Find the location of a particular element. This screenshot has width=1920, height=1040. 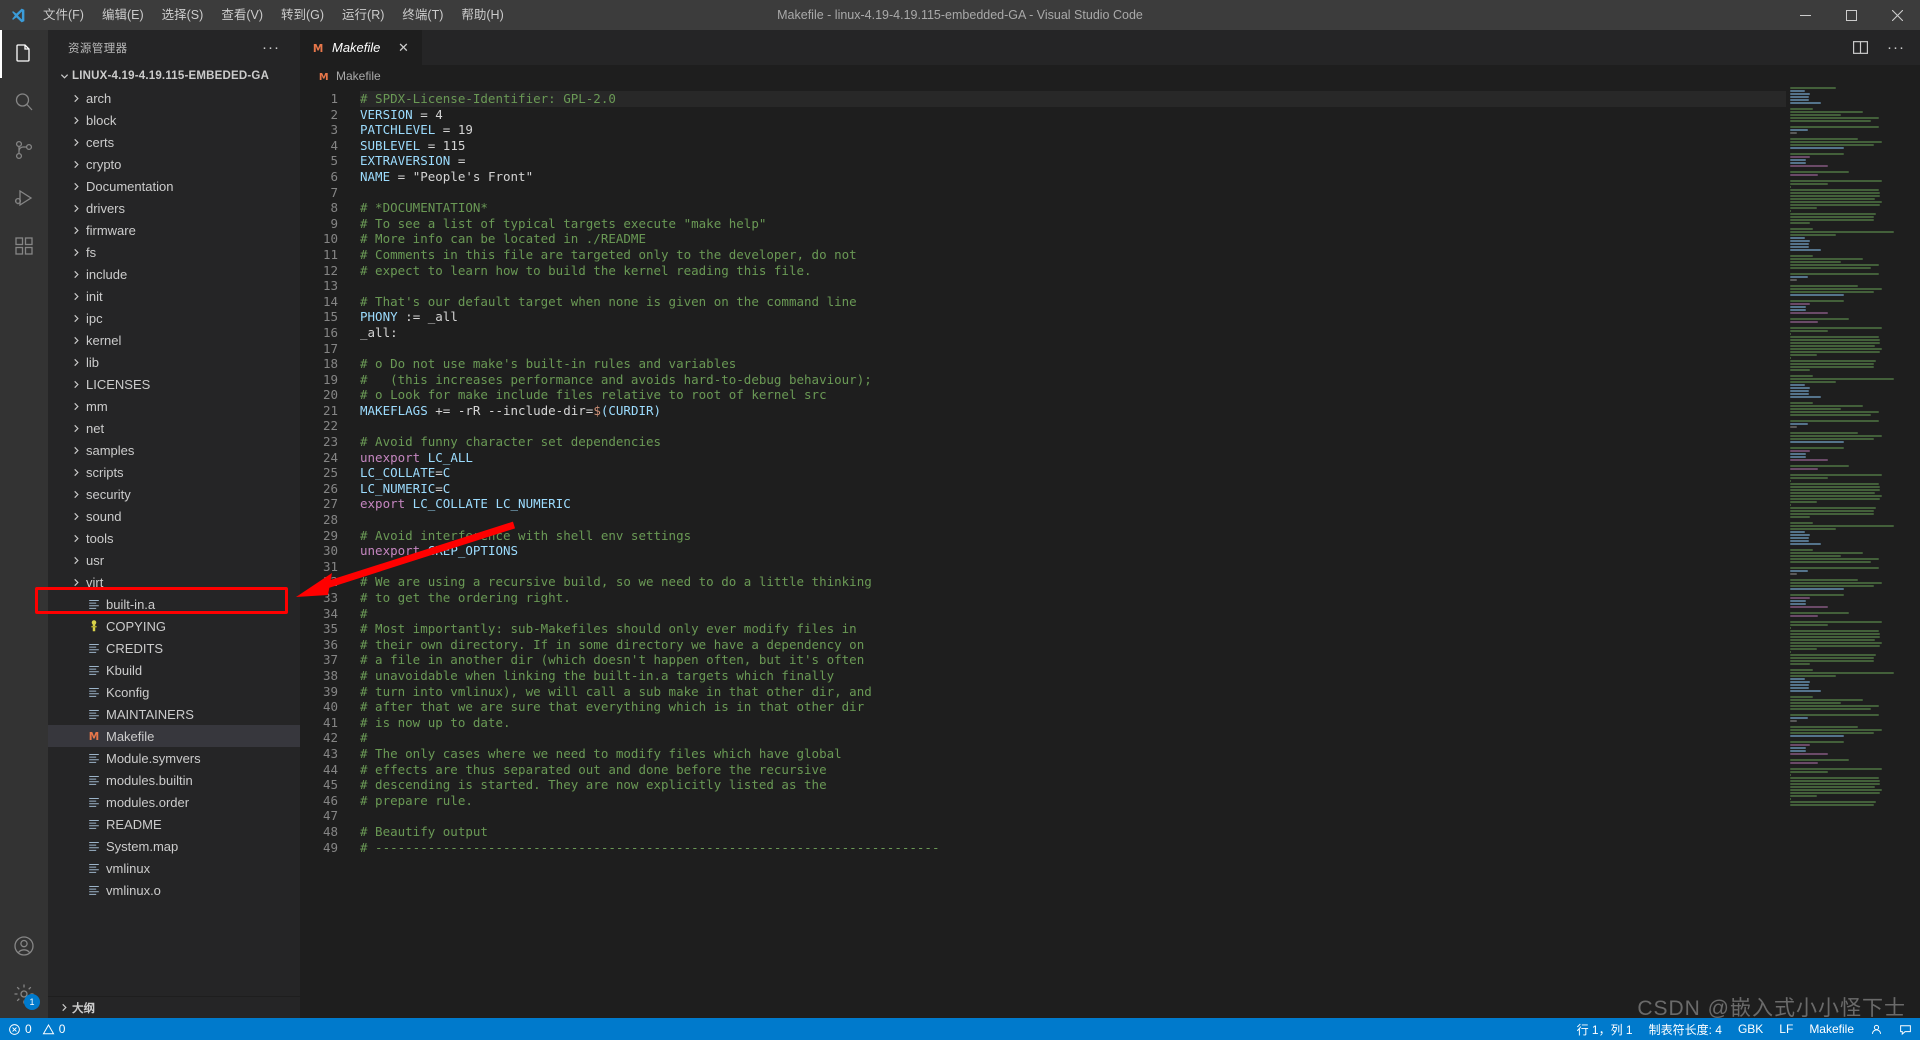

tree-item-readme: README is located at coordinates (174, 824).